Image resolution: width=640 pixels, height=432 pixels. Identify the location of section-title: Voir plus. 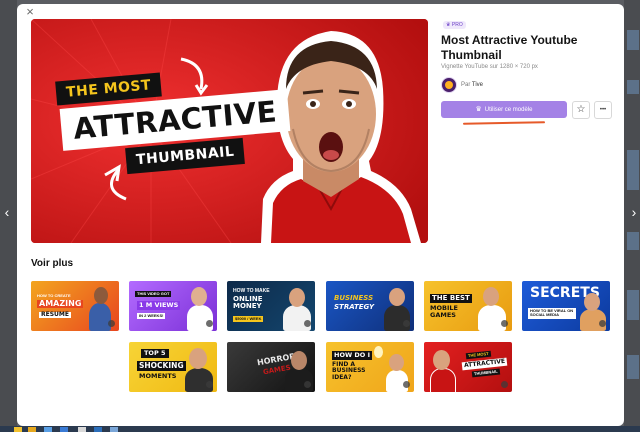
(52, 263).